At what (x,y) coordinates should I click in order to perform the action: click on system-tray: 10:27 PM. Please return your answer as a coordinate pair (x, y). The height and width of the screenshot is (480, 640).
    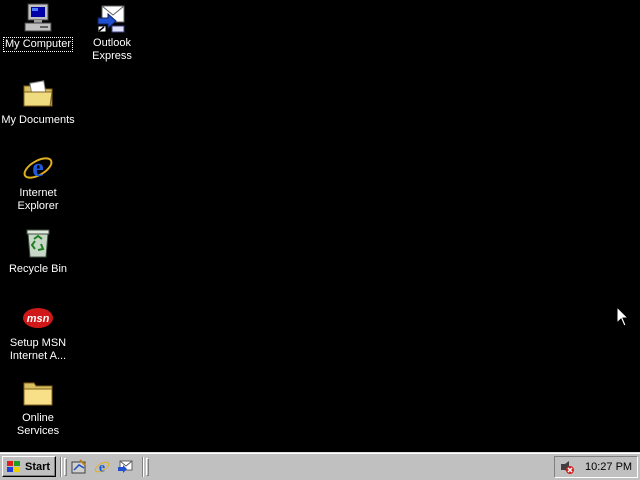
    Looking at the image, I should click on (596, 467).